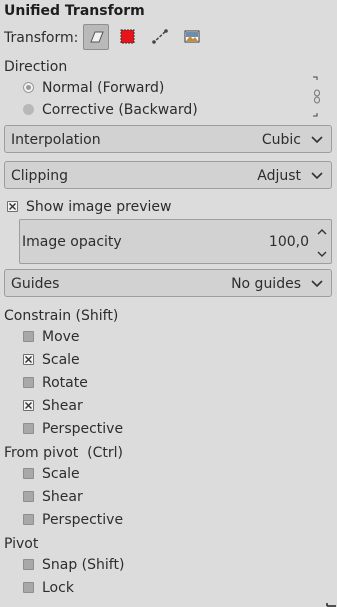 The width and height of the screenshot is (337, 607). I want to click on show-preview-label: Show image preview, so click(98, 207).